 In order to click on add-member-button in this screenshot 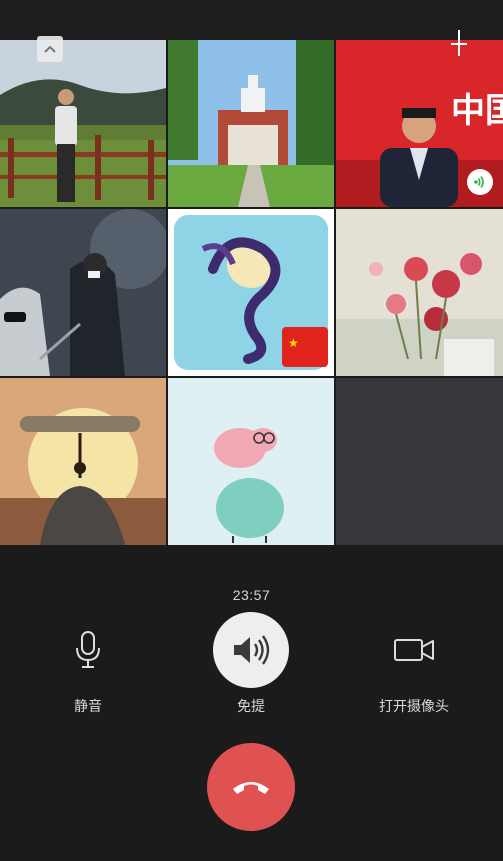, I will do `click(459, 43)`.